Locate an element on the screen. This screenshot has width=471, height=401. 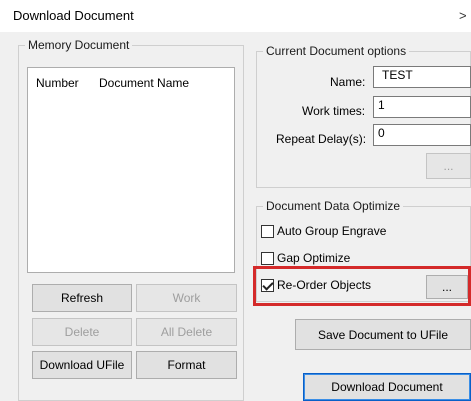
work-times-field: 1 is located at coordinates (422, 107).